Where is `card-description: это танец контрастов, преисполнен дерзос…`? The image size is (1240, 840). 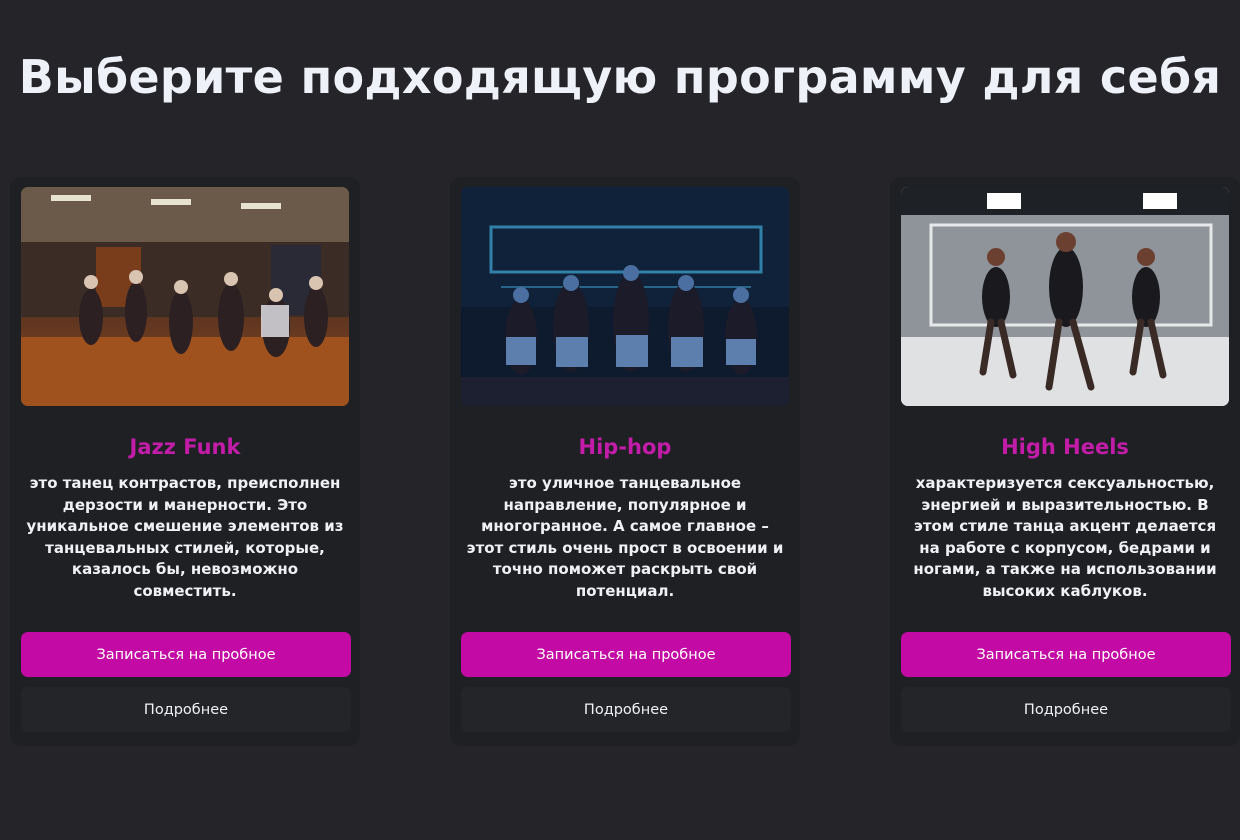
card-description: это танец контрастов, преисполнен дерзос… is located at coordinates (185, 537).